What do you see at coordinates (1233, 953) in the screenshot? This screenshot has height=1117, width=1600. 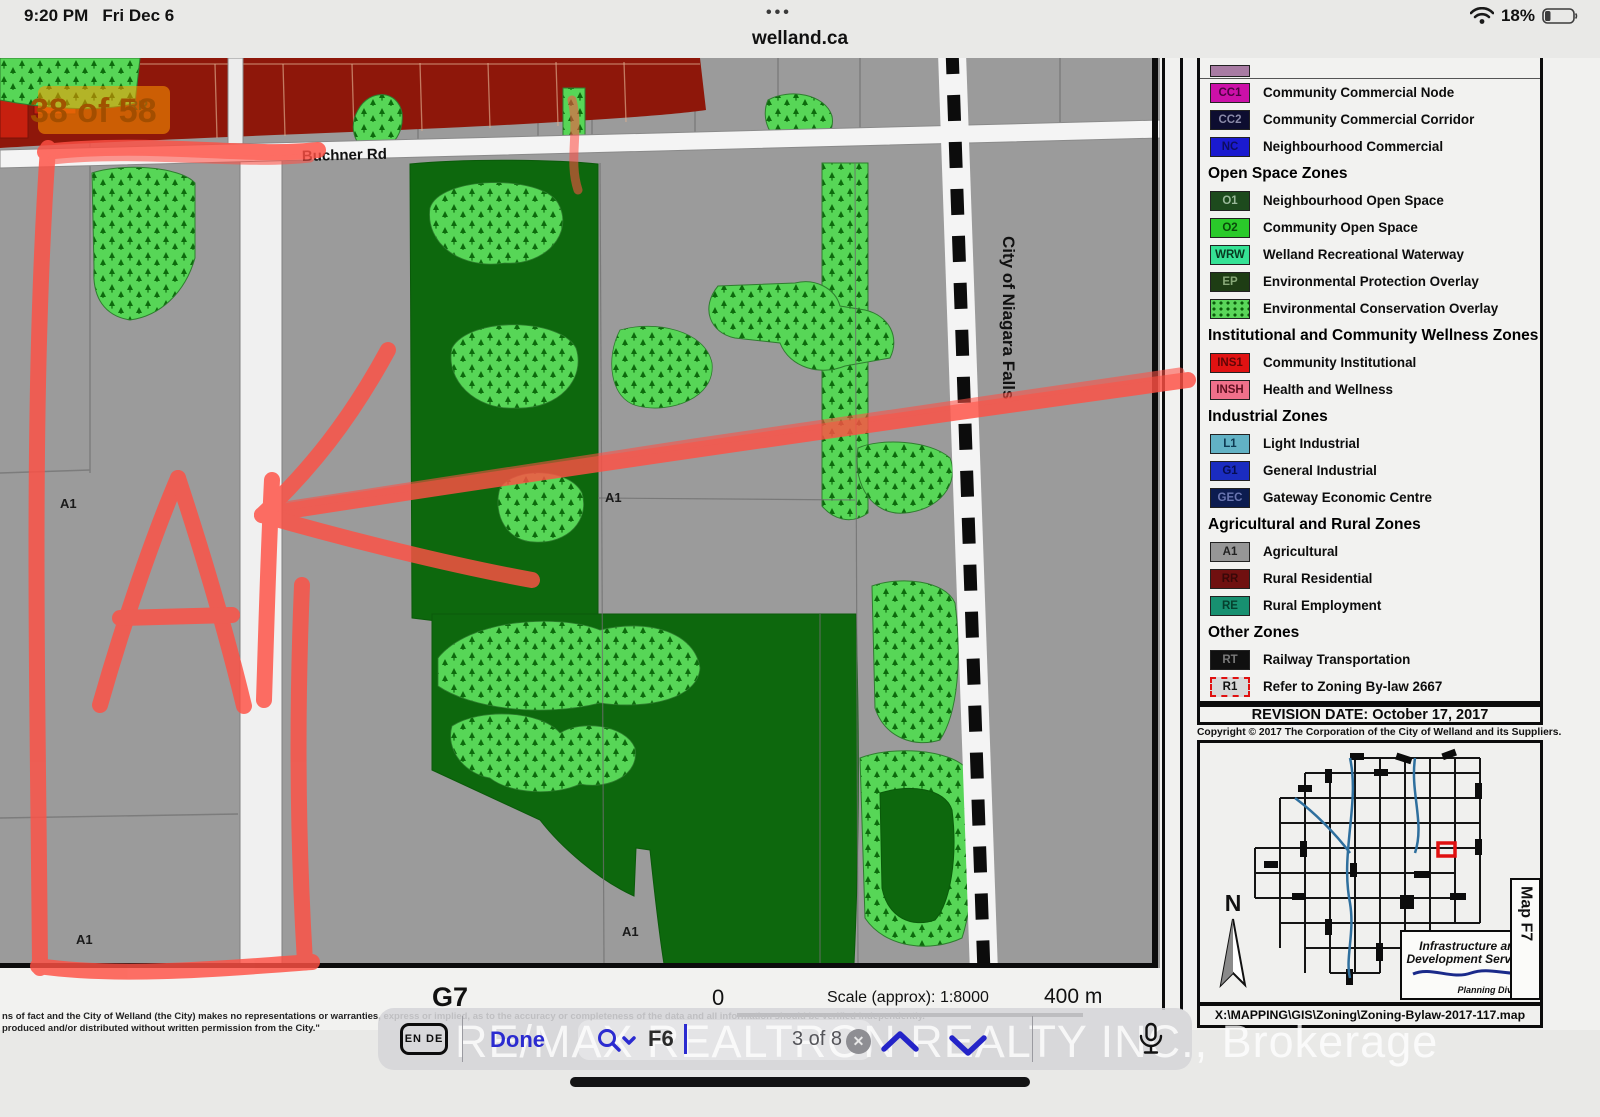 I see `north-arrow-icon` at bounding box center [1233, 953].